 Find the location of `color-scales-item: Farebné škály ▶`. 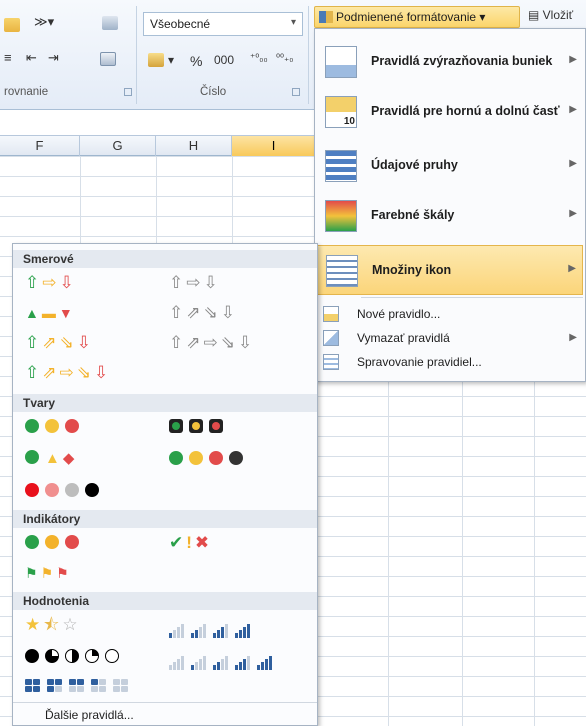

color-scales-item: Farebné škály ▶ is located at coordinates (450, 216).